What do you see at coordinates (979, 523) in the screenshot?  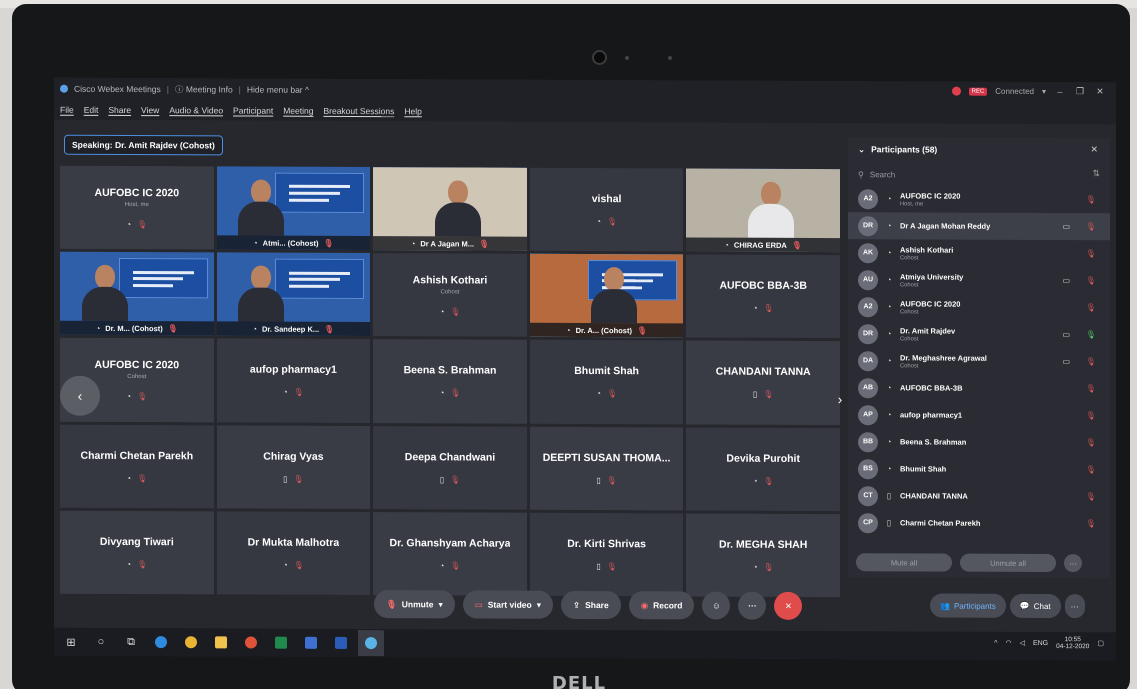 I see `participant-list-item: CP ▯ Charmi Chetan Parekh 🎙` at bounding box center [979, 523].